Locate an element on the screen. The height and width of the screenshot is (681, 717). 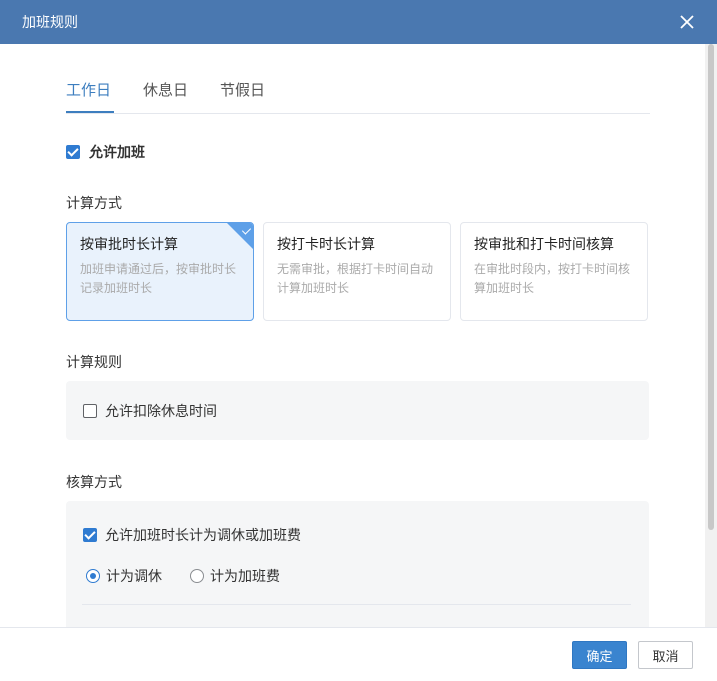
calc-card-desc: 无需审批，根据打卡时间自动计算加班时长 is located at coordinates (355, 278).